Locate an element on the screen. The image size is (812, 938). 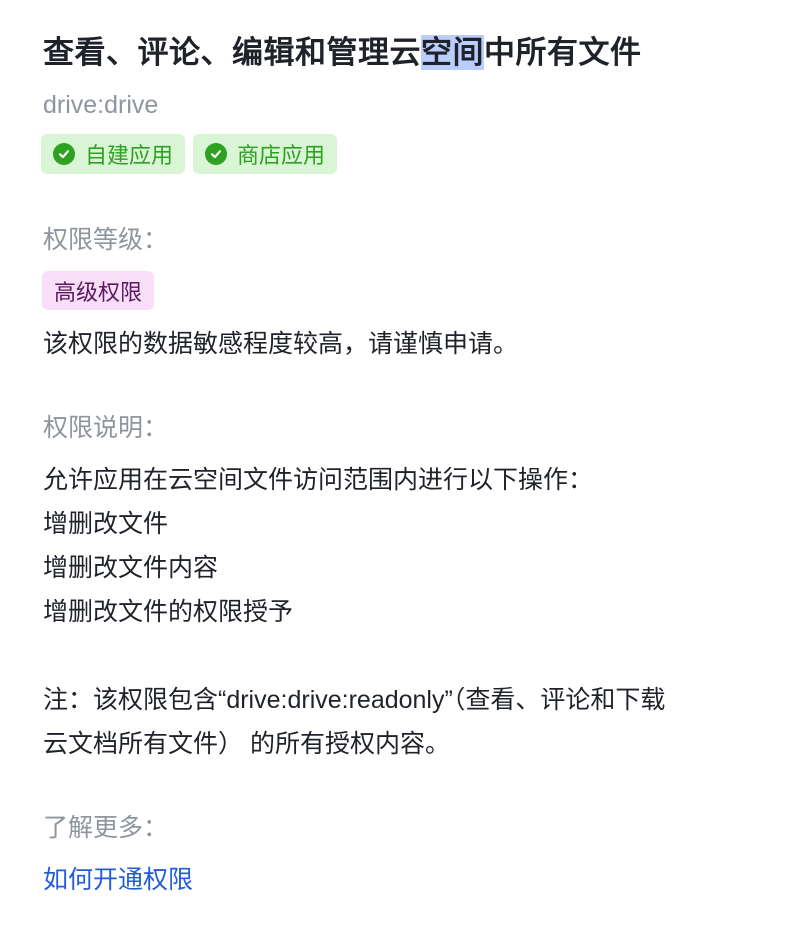
explanation-line: 增删改文件的权限授予 is located at coordinates (168, 612).